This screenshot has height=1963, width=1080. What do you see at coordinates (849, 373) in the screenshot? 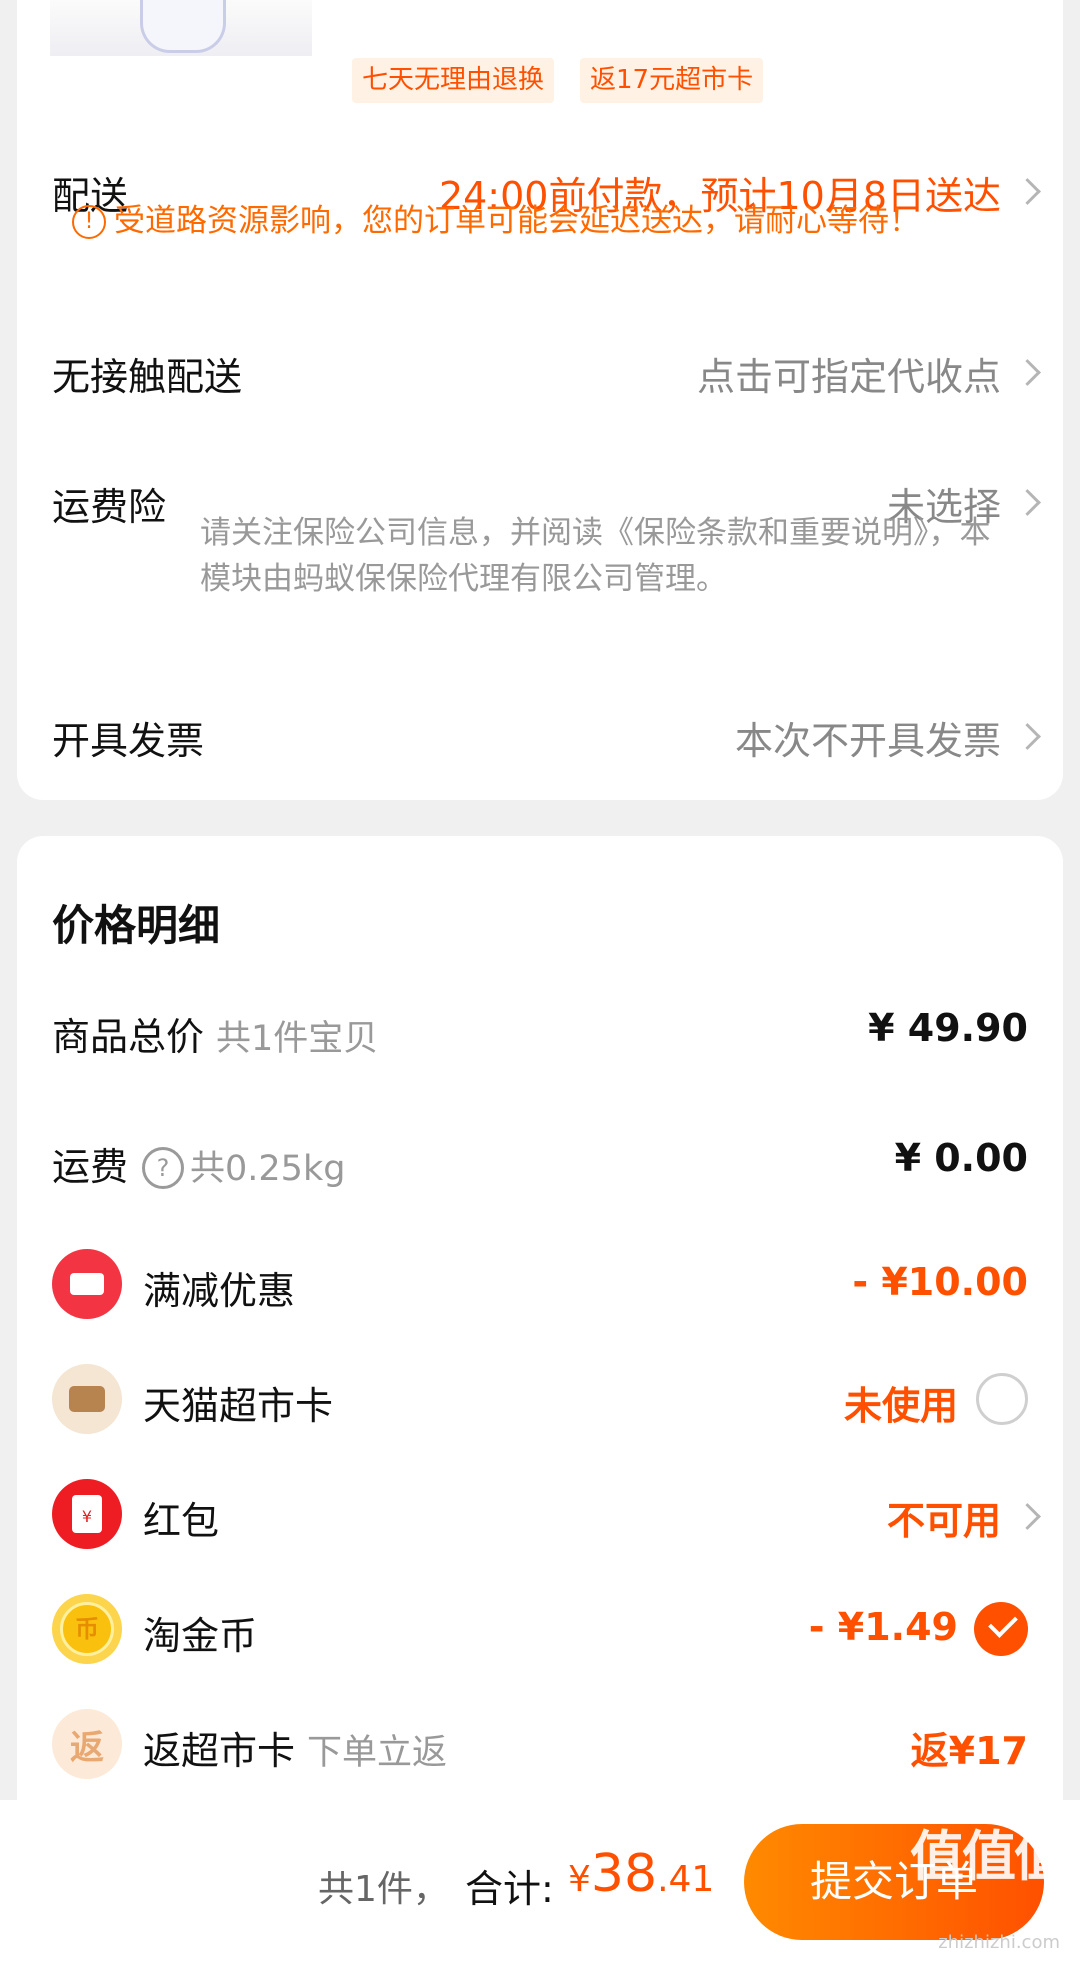
I see `contactless-value: 点击可指定代收点` at bounding box center [849, 373].